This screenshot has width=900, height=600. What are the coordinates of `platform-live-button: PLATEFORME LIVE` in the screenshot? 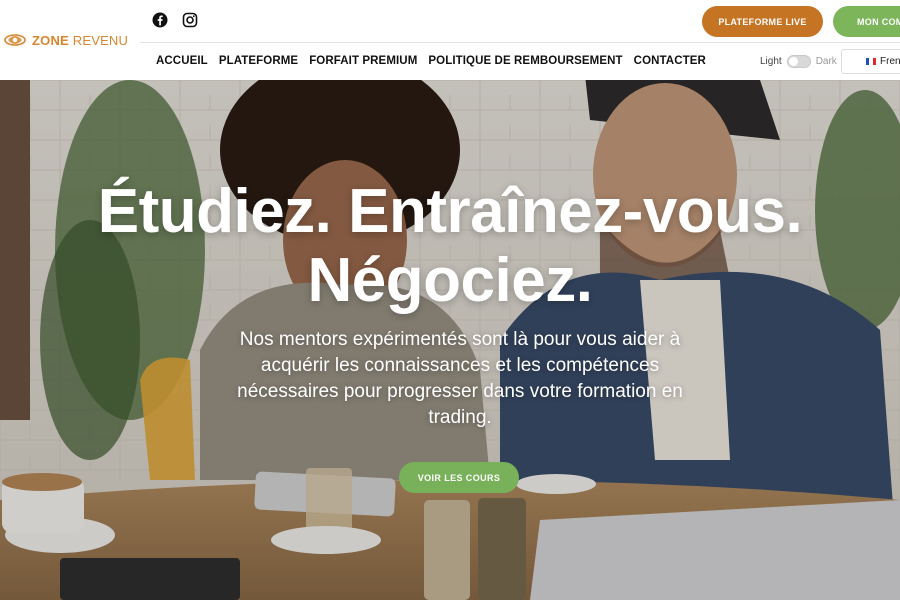 It's located at (762, 21).